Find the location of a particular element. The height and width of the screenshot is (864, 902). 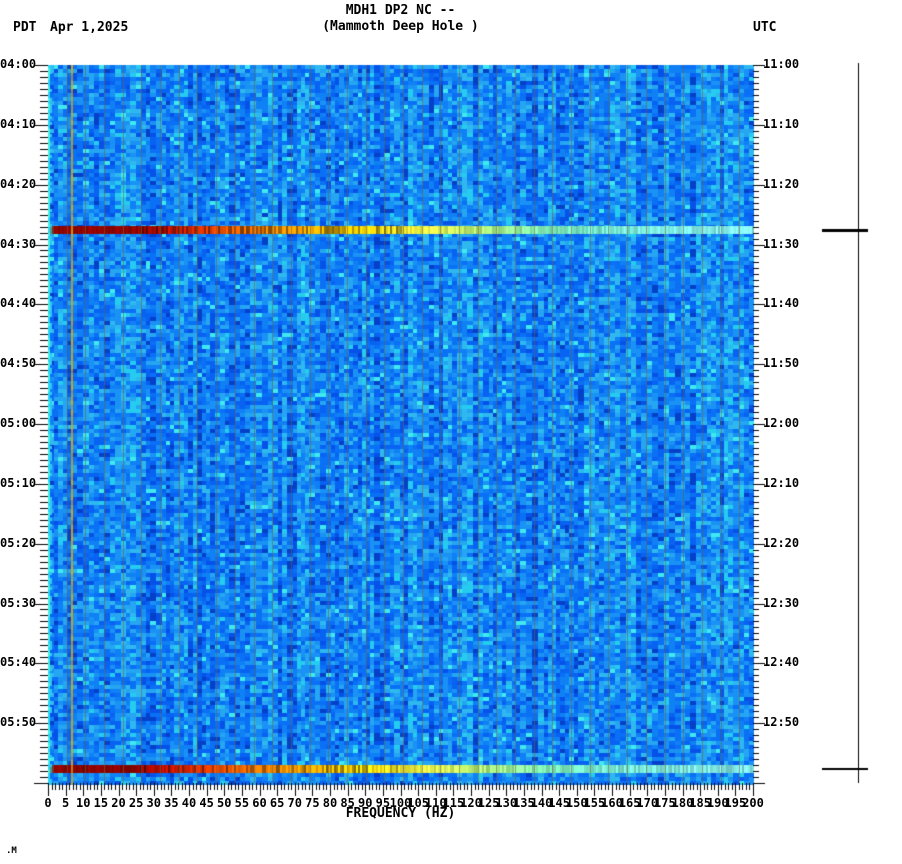

right-axis-tick-label: 11:40 is located at coordinates (781, 303).